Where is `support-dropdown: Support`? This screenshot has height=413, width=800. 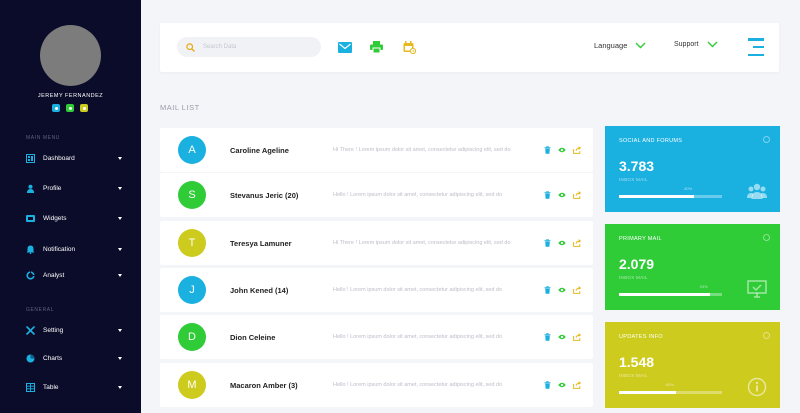 support-dropdown: Support is located at coordinates (696, 44).